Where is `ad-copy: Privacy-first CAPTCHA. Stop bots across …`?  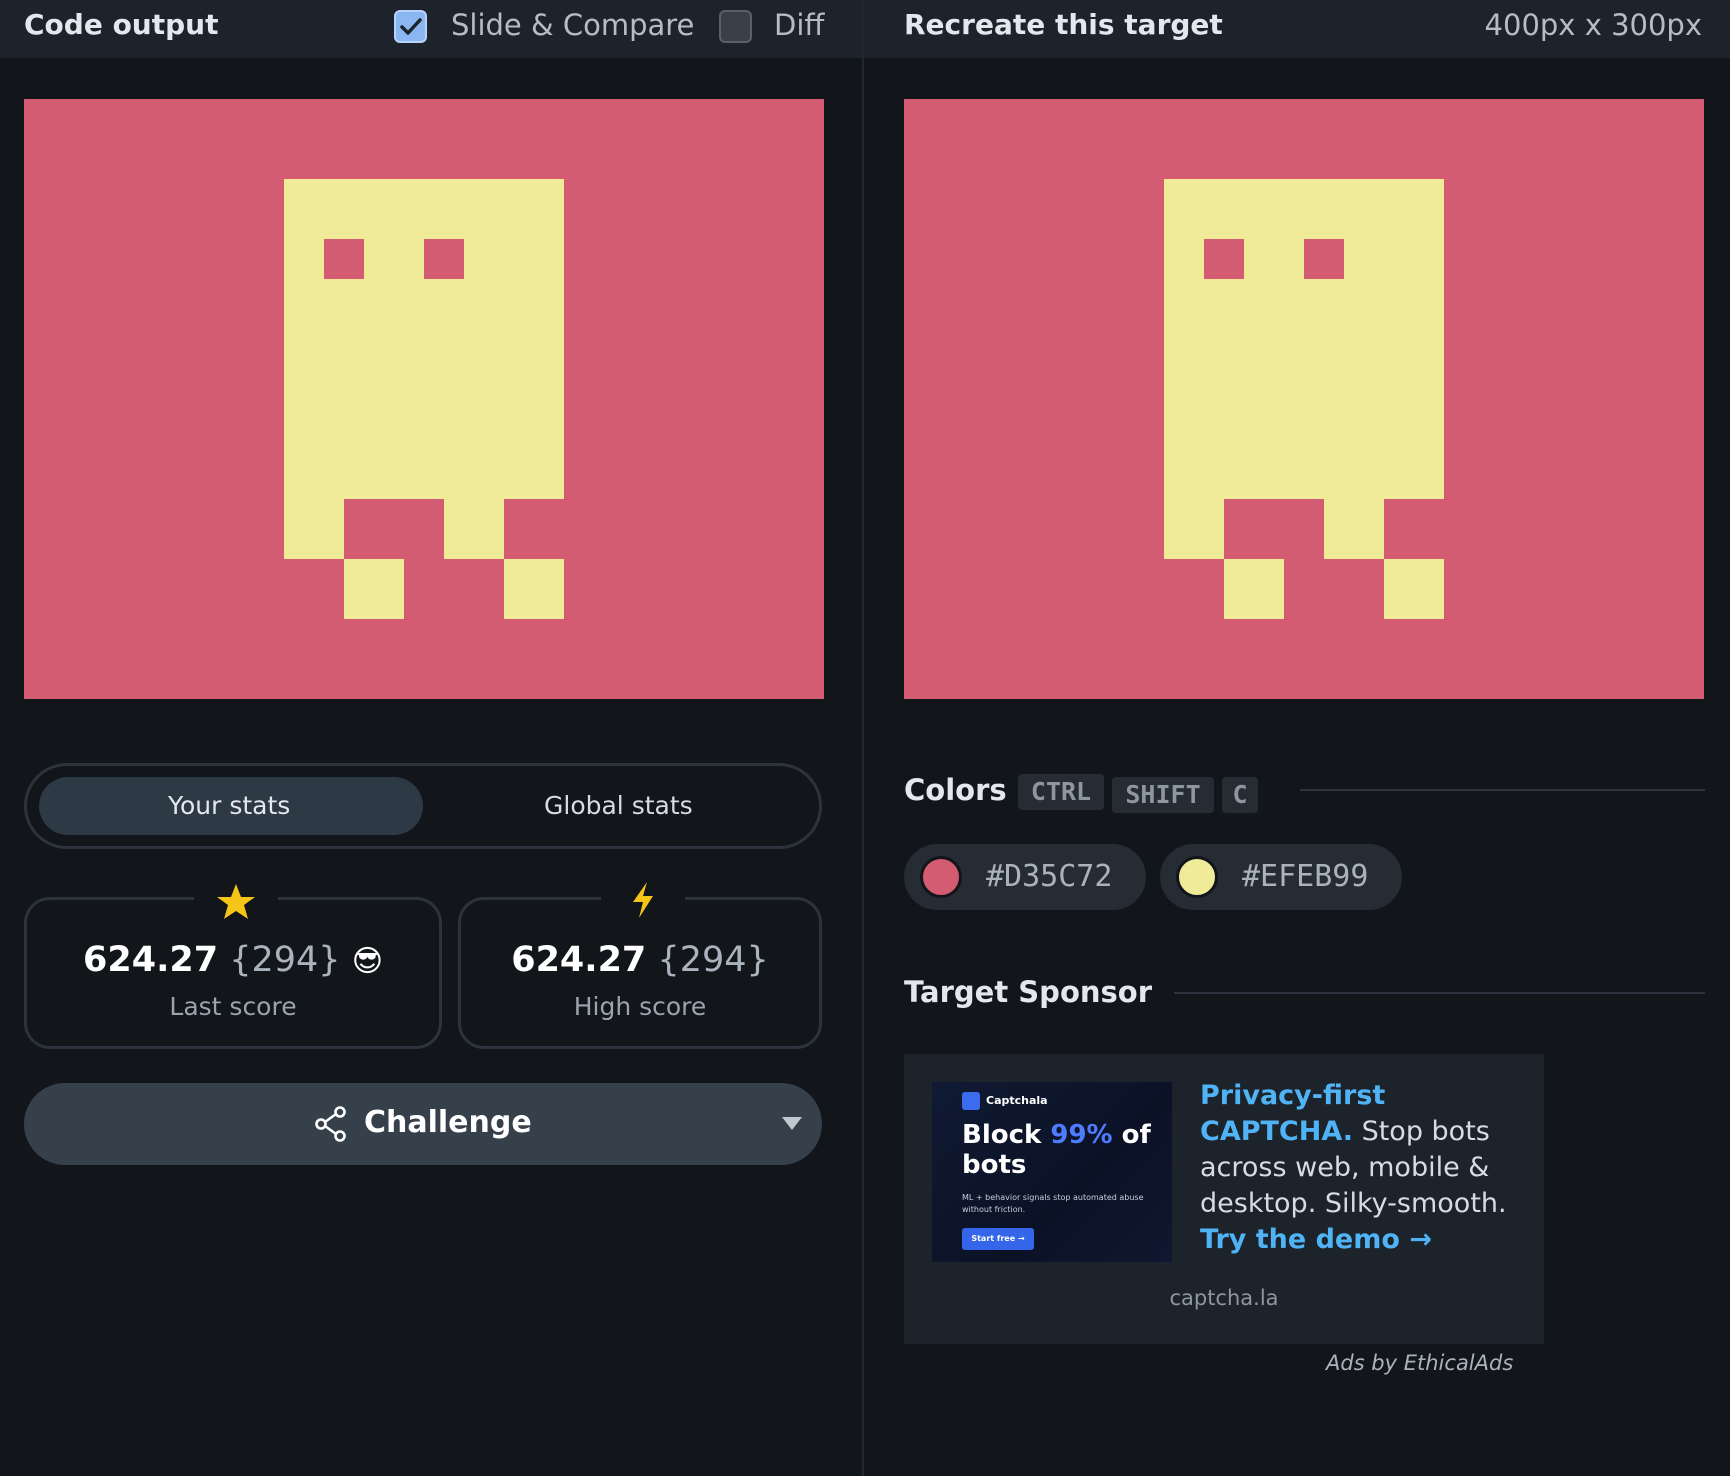
ad-copy: Privacy-first CAPTCHA. Stop bots across … is located at coordinates (1360, 1168).